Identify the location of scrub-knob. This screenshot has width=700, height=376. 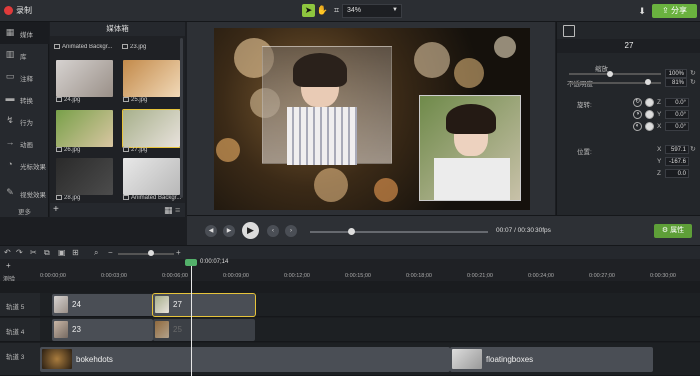
(351, 231).